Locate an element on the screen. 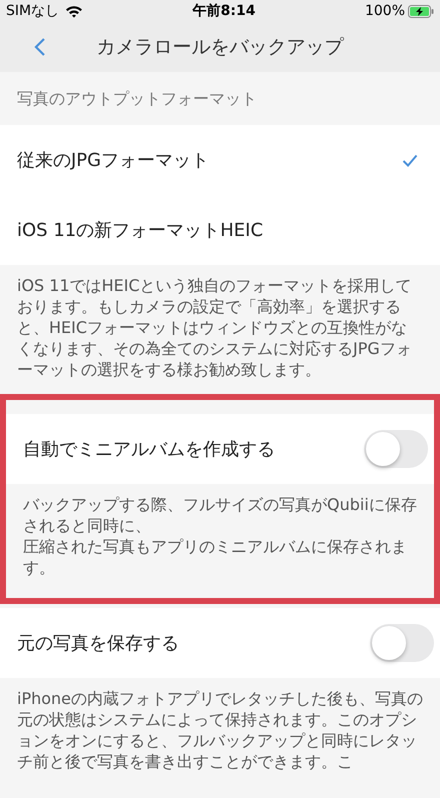 Image resolution: width=440 pixels, height=798 pixels. setting-label: 自動でミニアルバムを作成する is located at coordinates (149, 450).